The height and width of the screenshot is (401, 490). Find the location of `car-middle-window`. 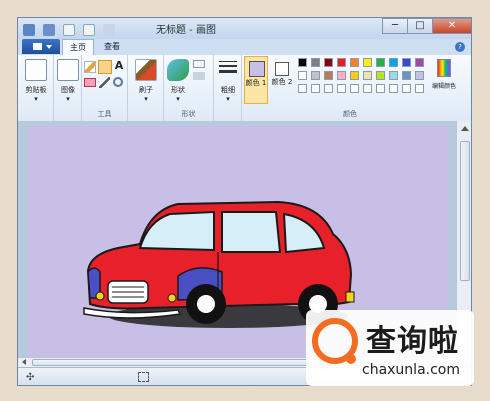

car-middle-window is located at coordinates (251, 232).